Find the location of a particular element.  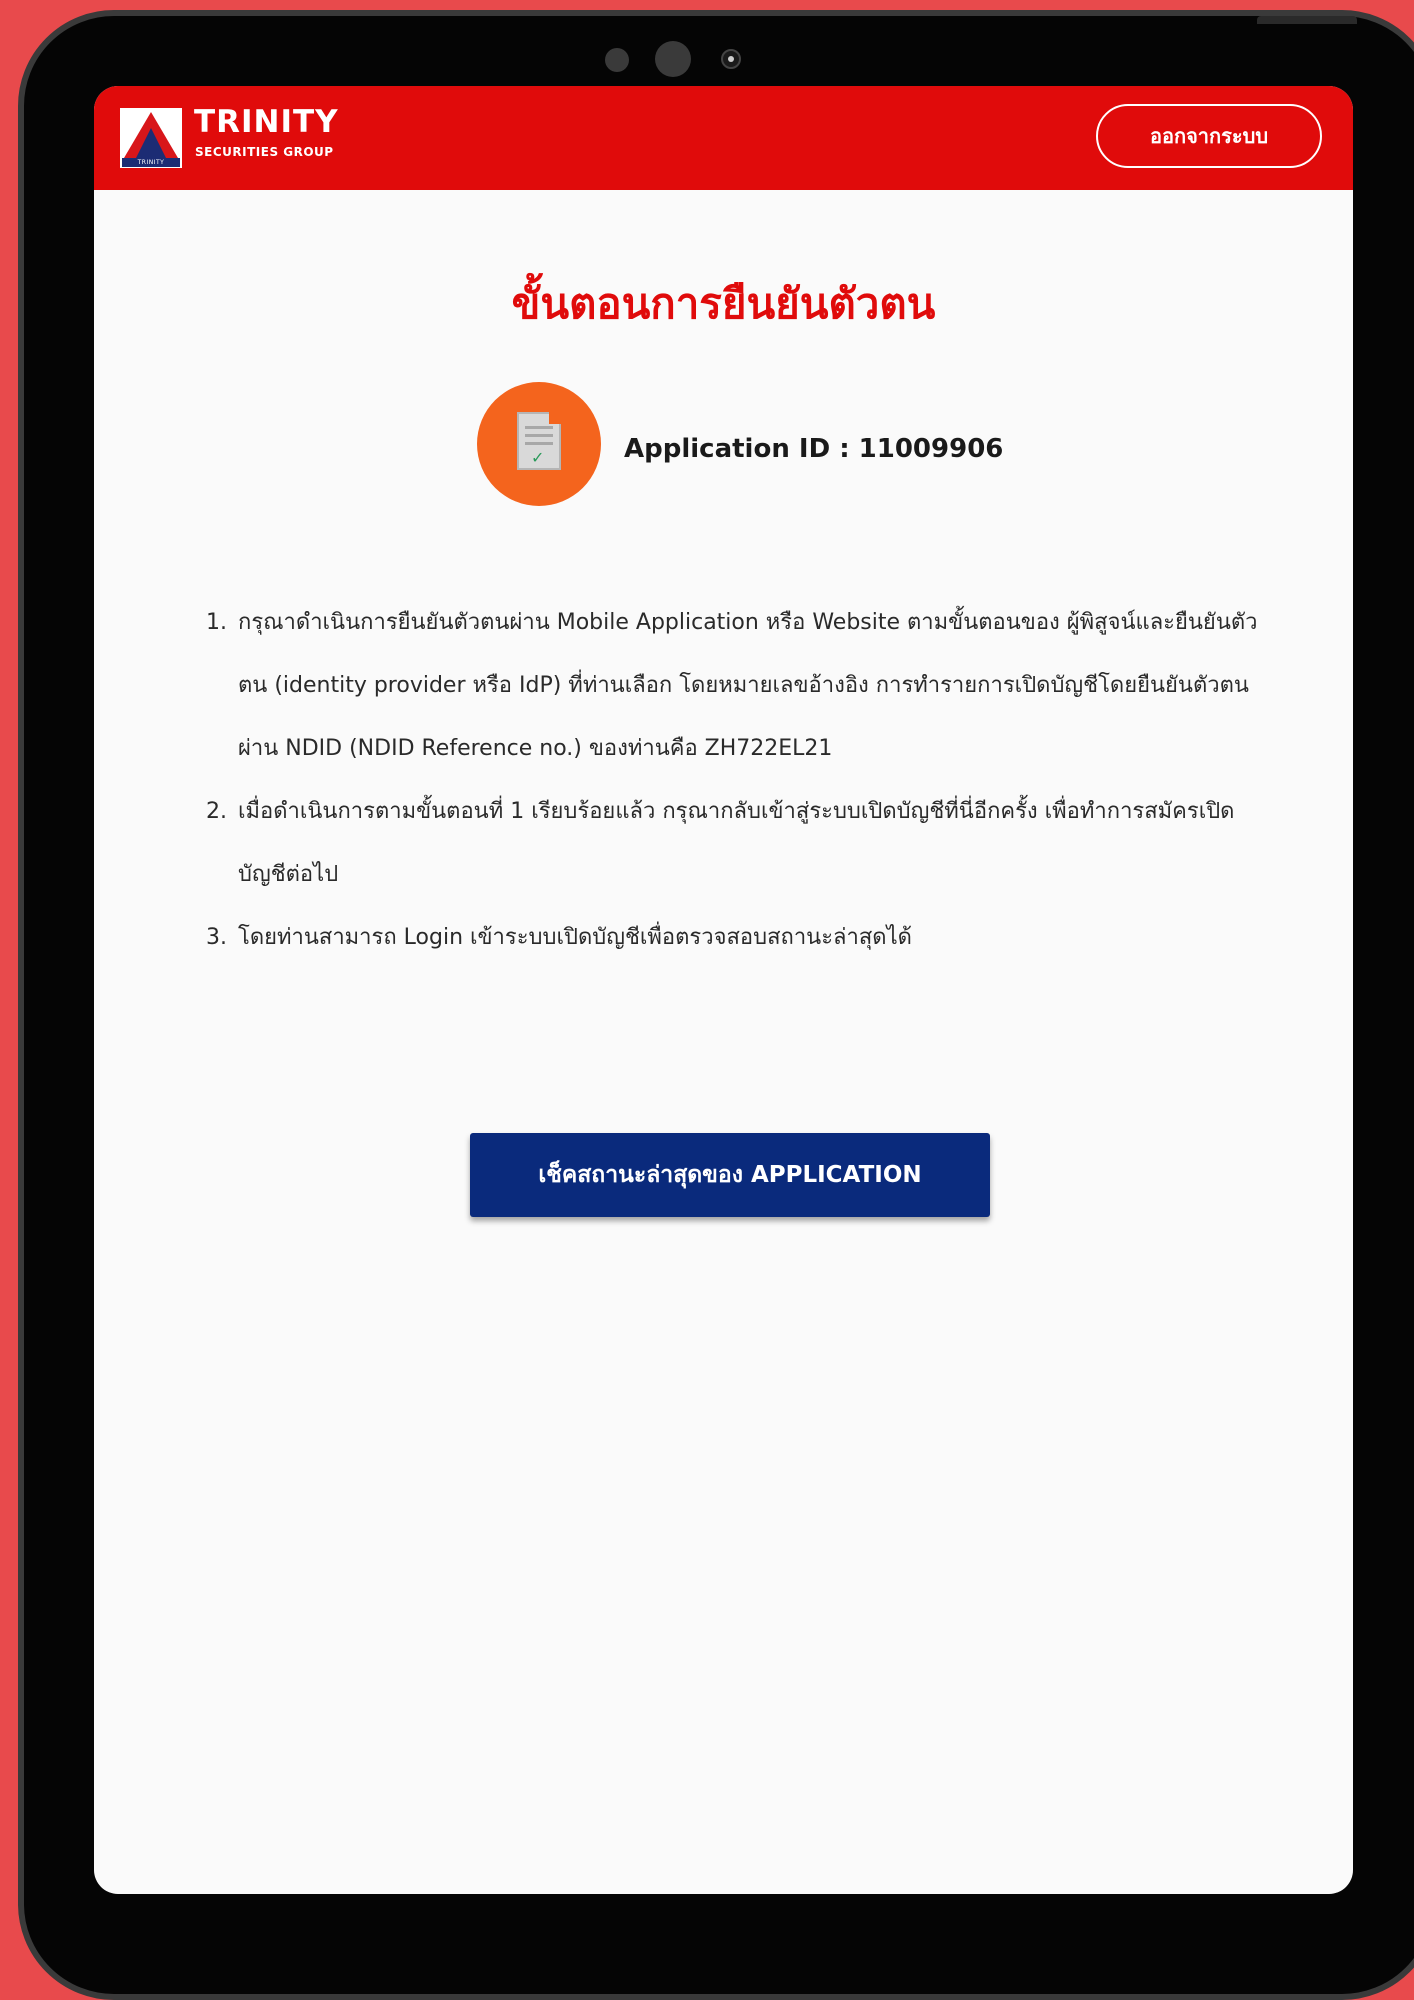

application-id: Application ID : 11009906 is located at coordinates (814, 449).